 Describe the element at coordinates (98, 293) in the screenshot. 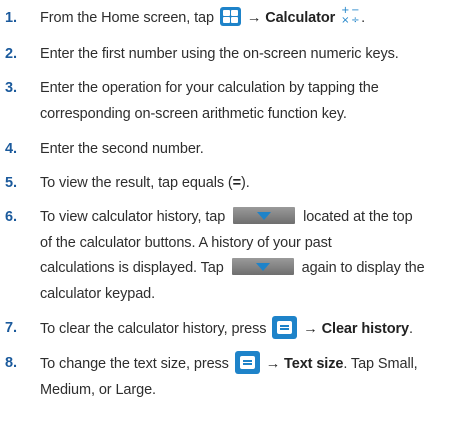

I see `step-text-line: calculator keypad.` at that location.